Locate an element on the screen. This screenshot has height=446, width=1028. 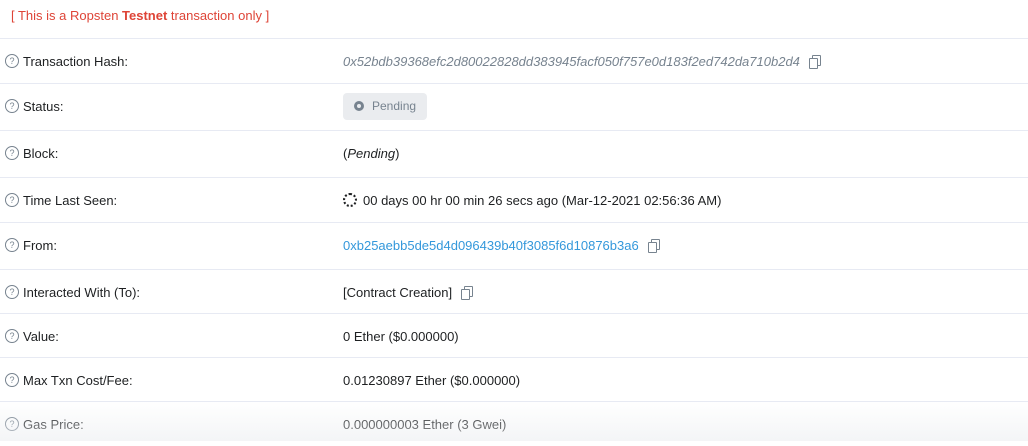
interacted-with-value-group: [Contract Creation] is located at coordinates (408, 292).